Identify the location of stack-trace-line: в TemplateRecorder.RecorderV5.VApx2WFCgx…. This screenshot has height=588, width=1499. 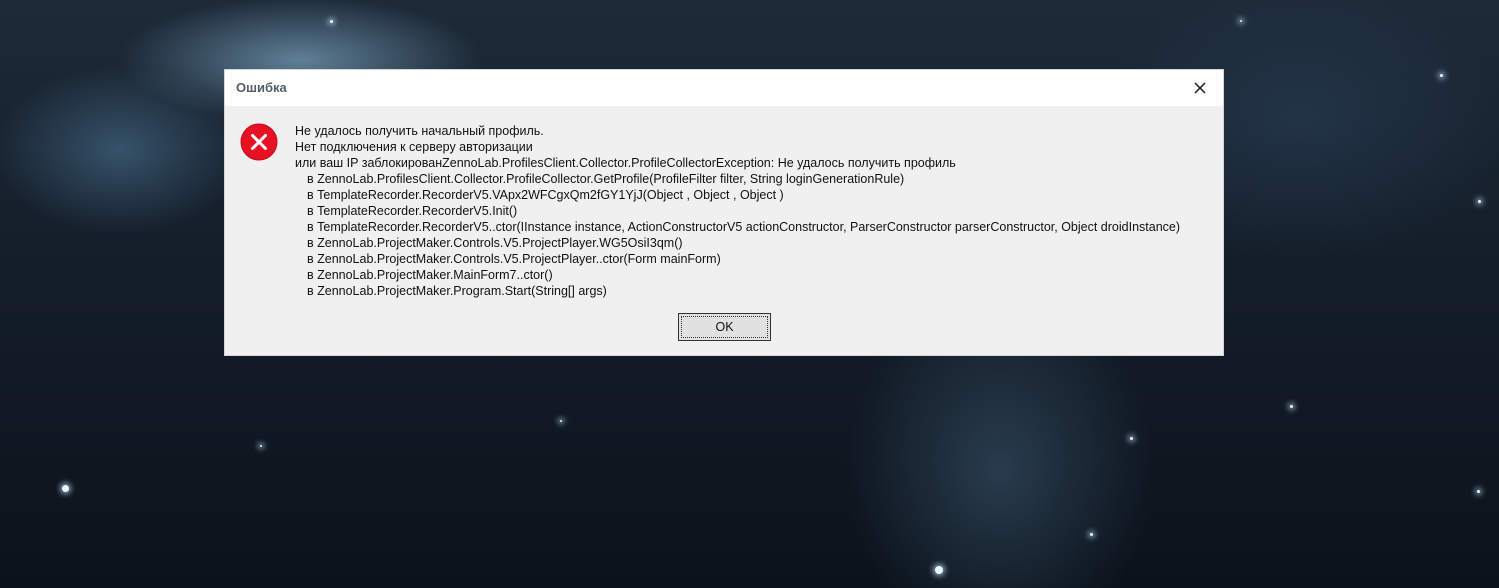
(545, 195).